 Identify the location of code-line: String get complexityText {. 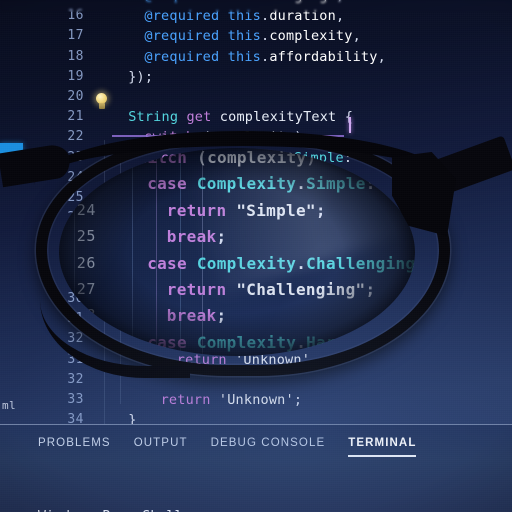
(305, 119).